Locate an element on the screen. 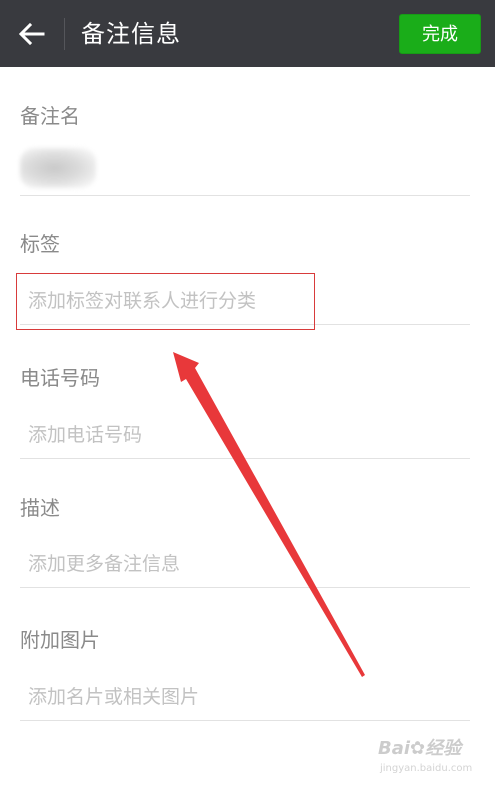  attachment-field: 添加名片或相关图片 is located at coordinates (245, 697).